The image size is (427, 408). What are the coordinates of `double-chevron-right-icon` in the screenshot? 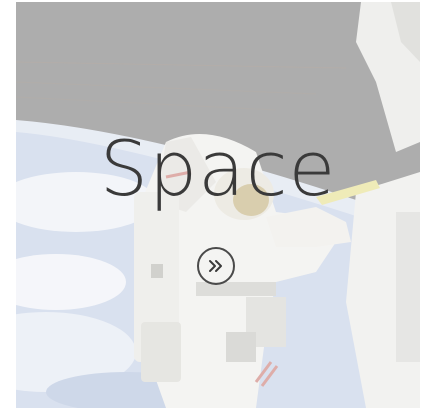 It's located at (215, 266).